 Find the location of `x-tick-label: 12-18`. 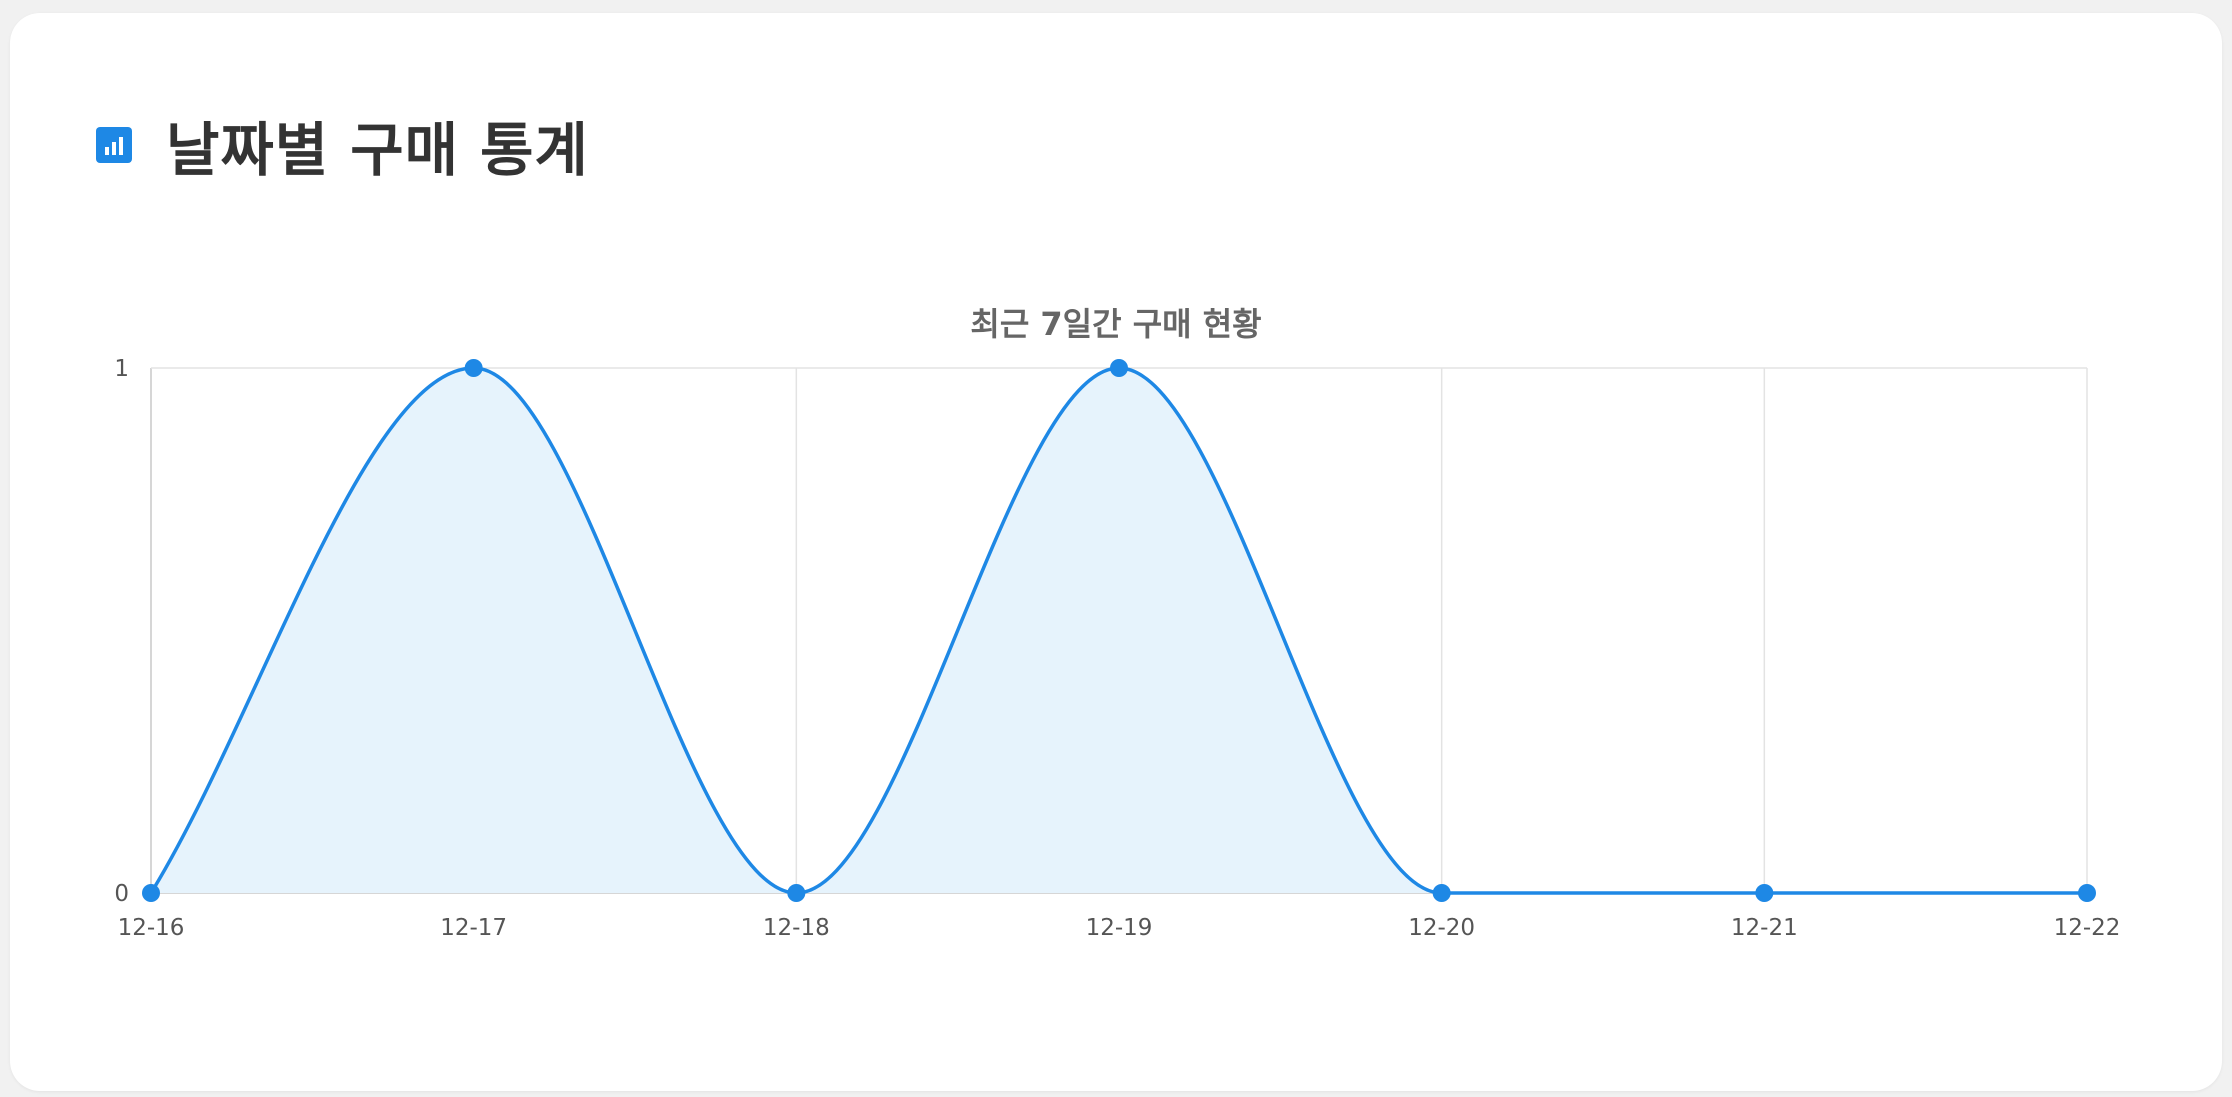

x-tick-label: 12-18 is located at coordinates (796, 928).